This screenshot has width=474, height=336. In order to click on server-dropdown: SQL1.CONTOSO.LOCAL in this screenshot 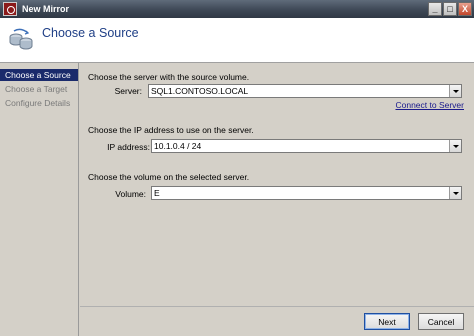, I will do `click(305, 91)`.